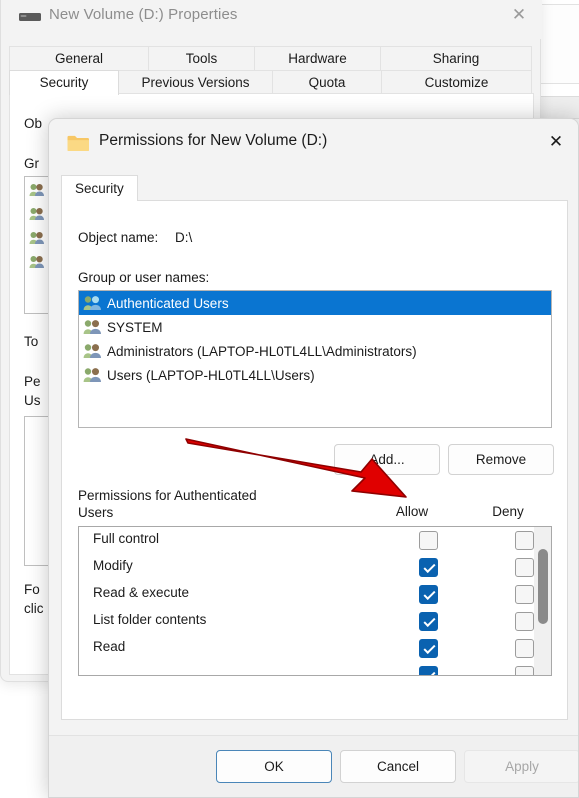  I want to click on ok-button: OK, so click(274, 766).